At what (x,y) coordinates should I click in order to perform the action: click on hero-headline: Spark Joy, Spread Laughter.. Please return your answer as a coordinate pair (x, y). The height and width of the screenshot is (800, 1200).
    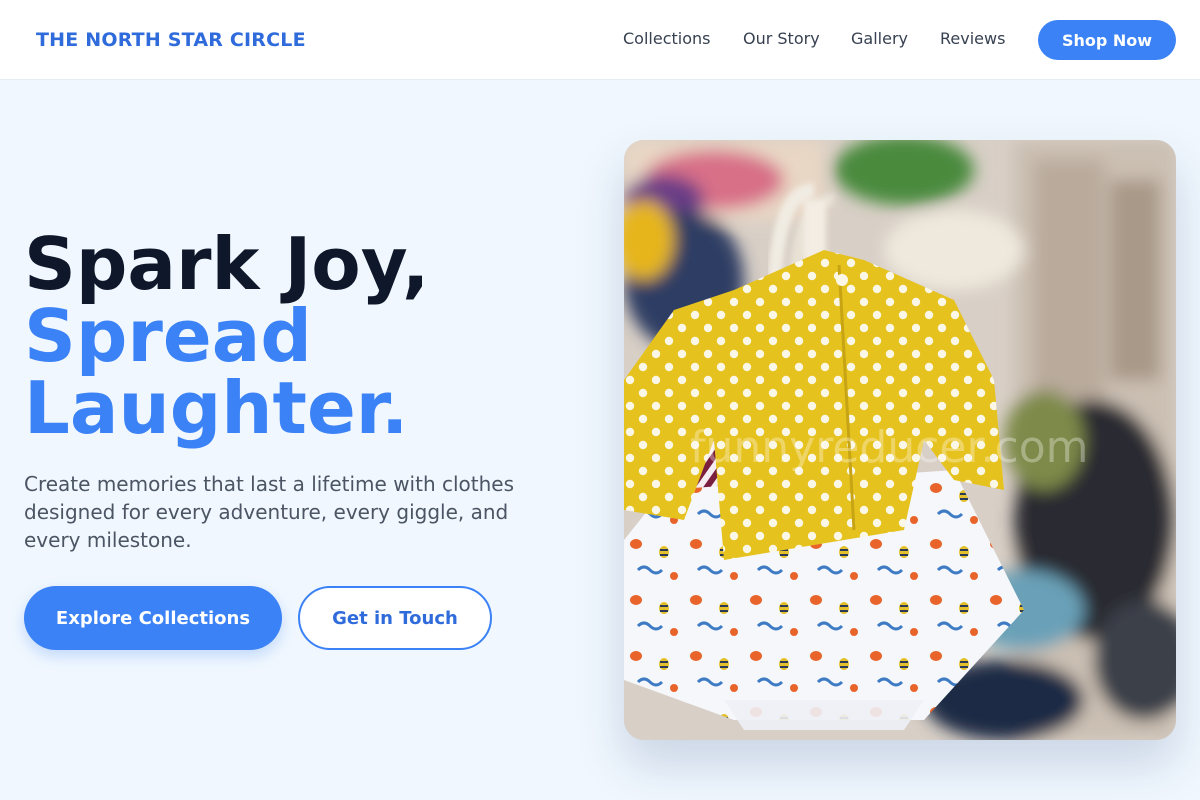
    Looking at the image, I should click on (226, 336).